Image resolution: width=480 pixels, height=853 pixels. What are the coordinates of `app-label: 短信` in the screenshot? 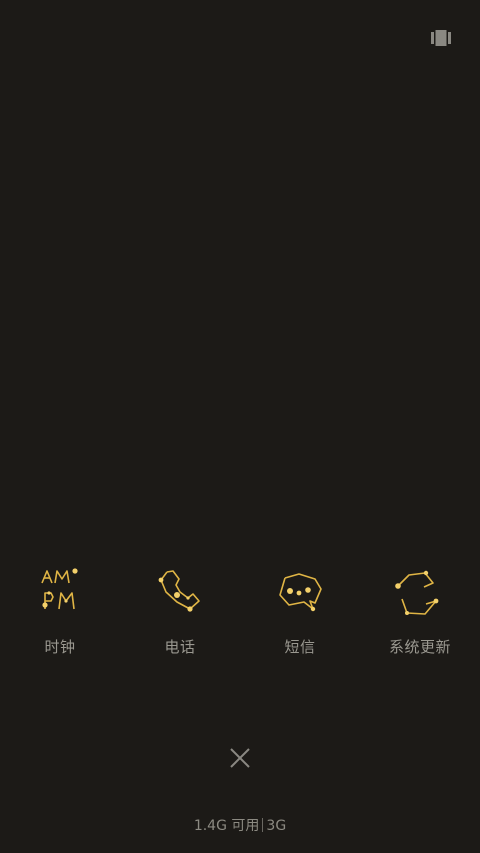 It's located at (300, 647).